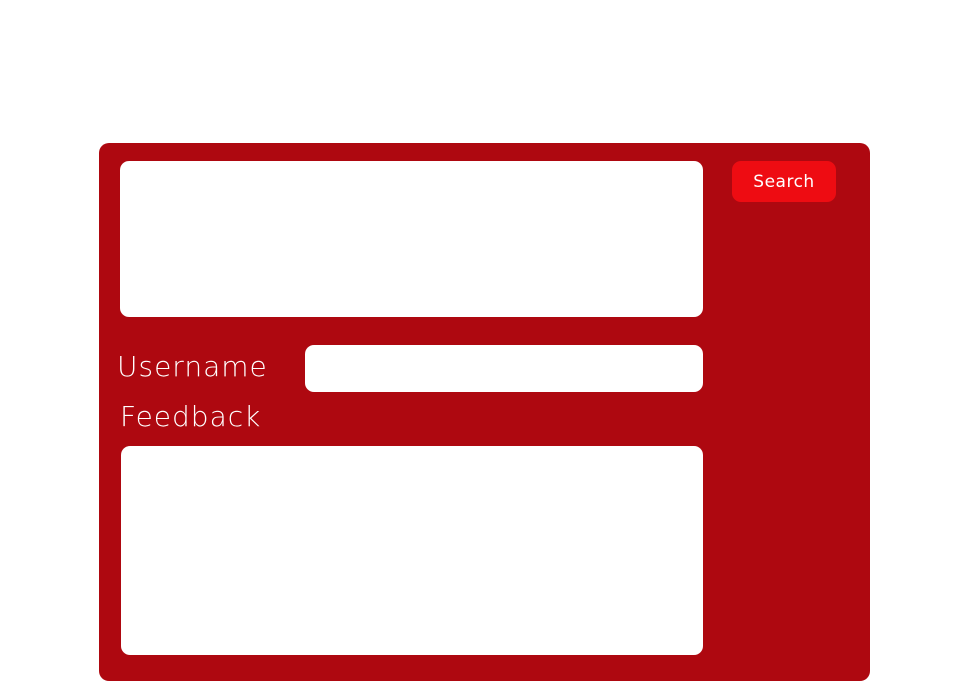  What do you see at coordinates (784, 181) in the screenshot?
I see `search-button: Search` at bounding box center [784, 181].